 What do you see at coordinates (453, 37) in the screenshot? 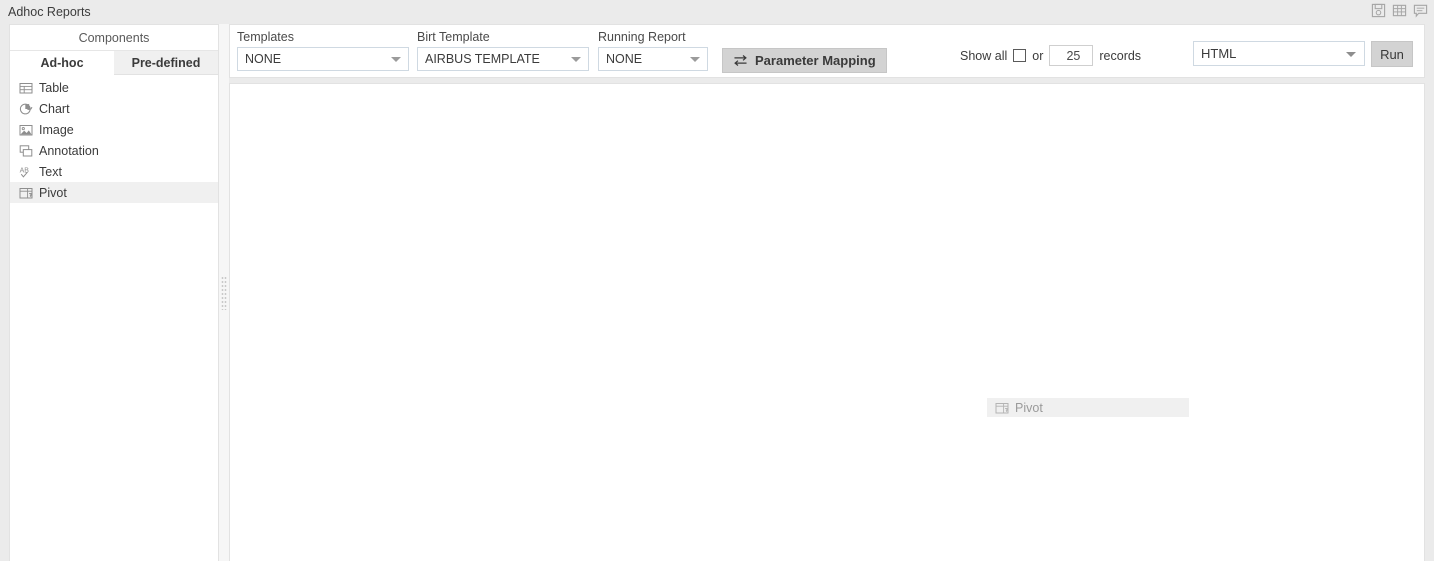
I see `birt-template-label: Birt Template` at bounding box center [453, 37].